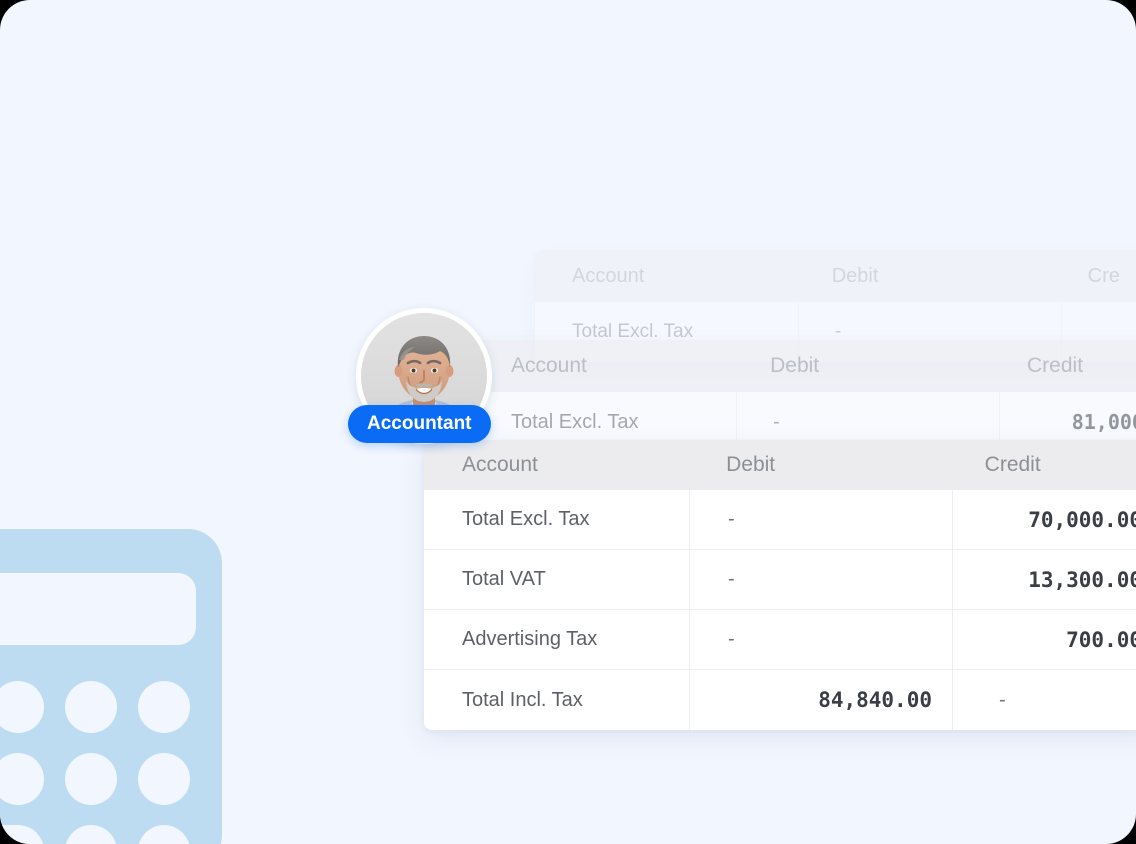 The width and height of the screenshot is (1136, 844). I want to click on cell-account: Total VAT, so click(557, 579).